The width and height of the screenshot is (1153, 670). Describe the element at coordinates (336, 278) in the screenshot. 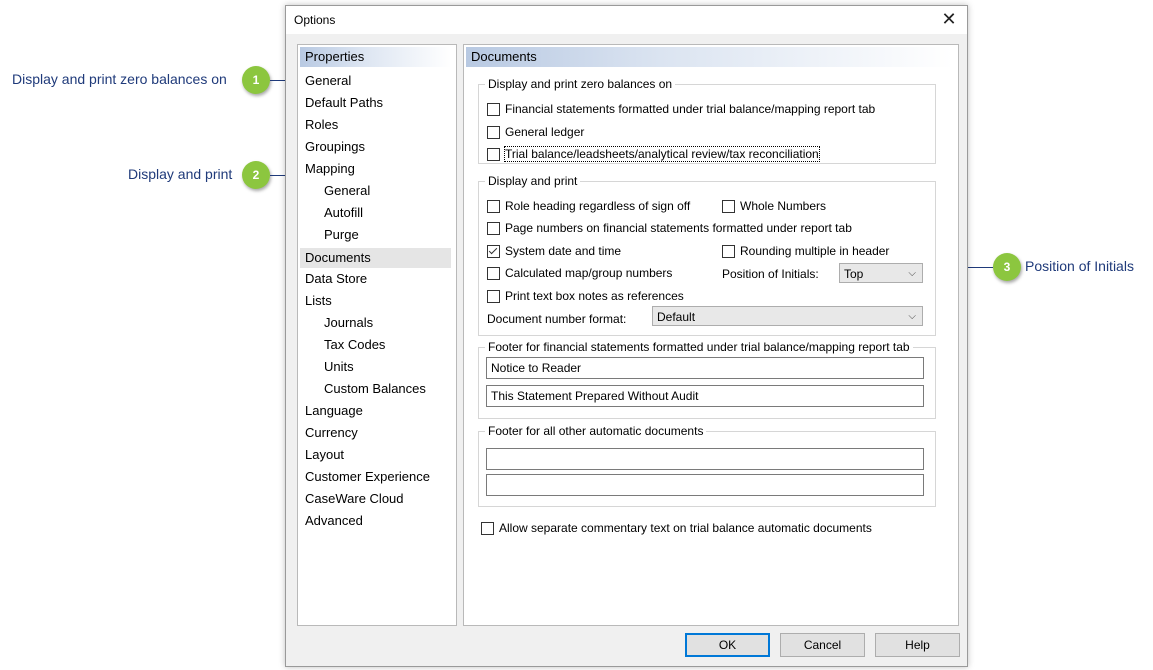

I see `tree-item-data-store: Data Store` at that location.